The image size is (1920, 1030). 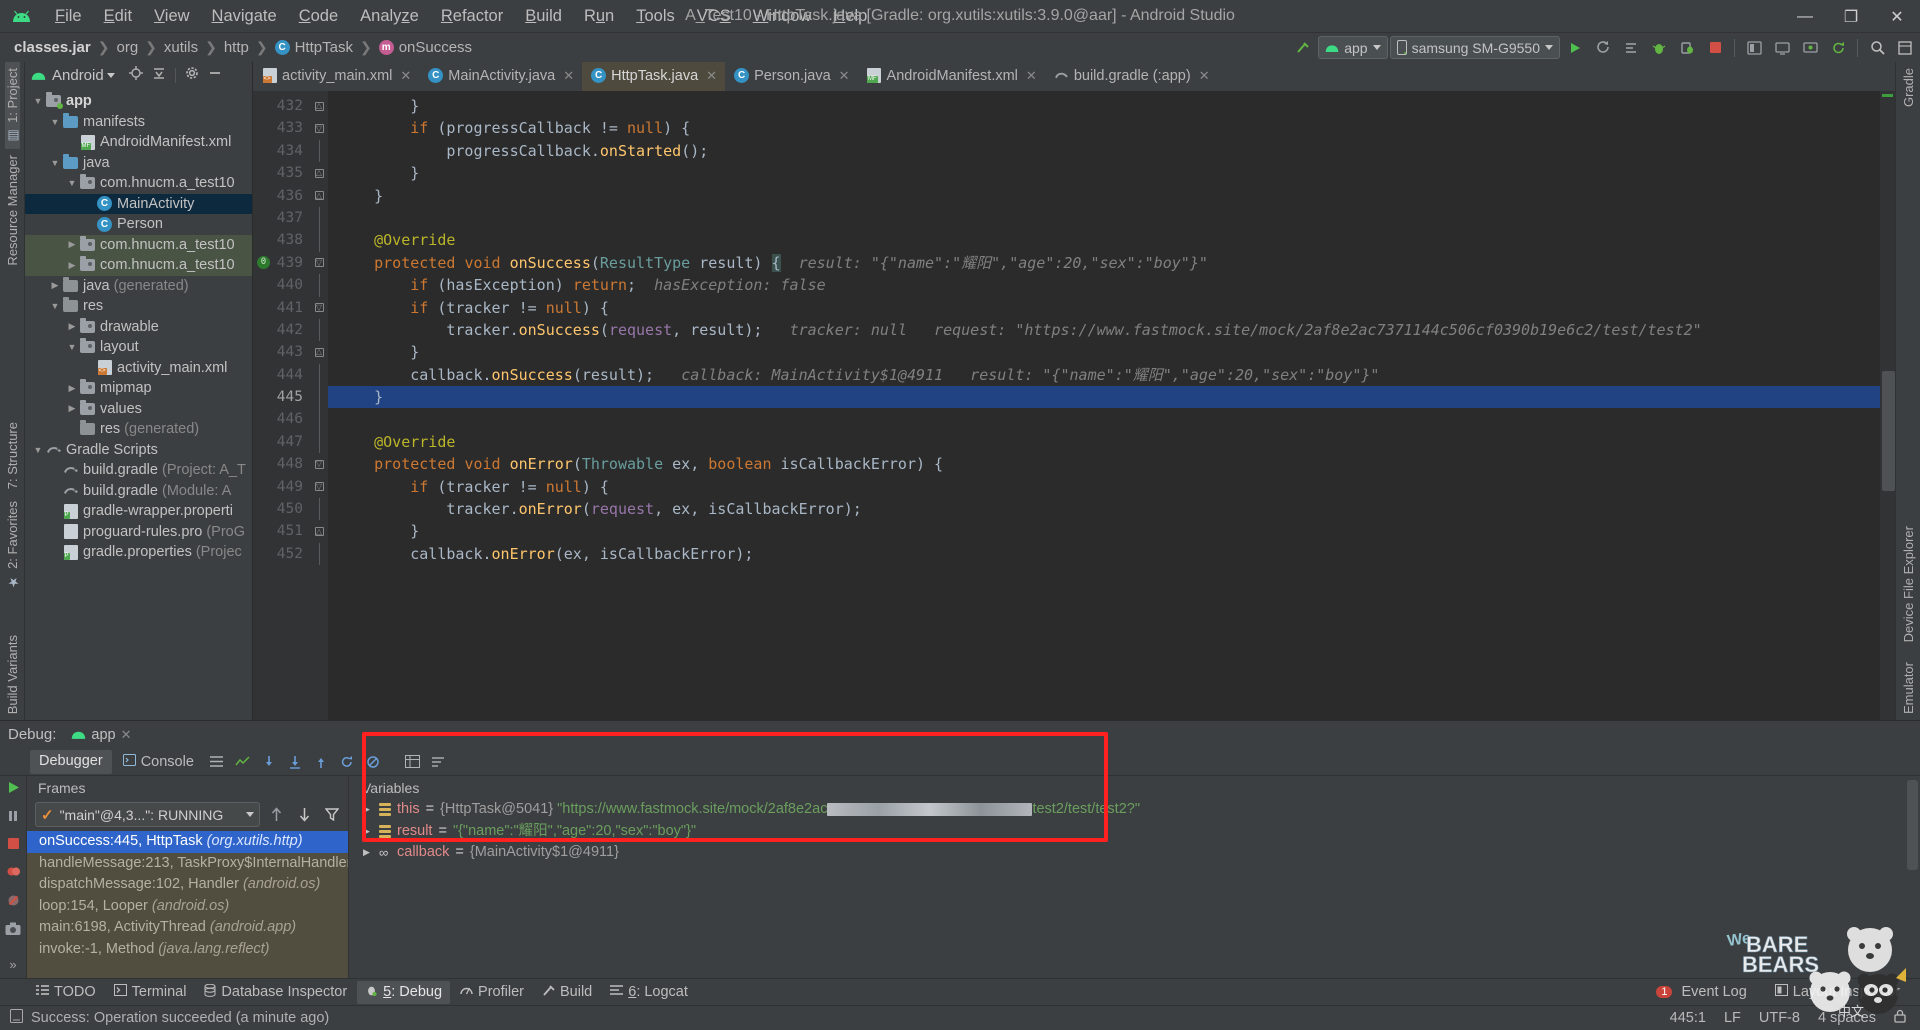 What do you see at coordinates (138, 429) in the screenshot?
I see `tree-item: res (generated)` at bounding box center [138, 429].